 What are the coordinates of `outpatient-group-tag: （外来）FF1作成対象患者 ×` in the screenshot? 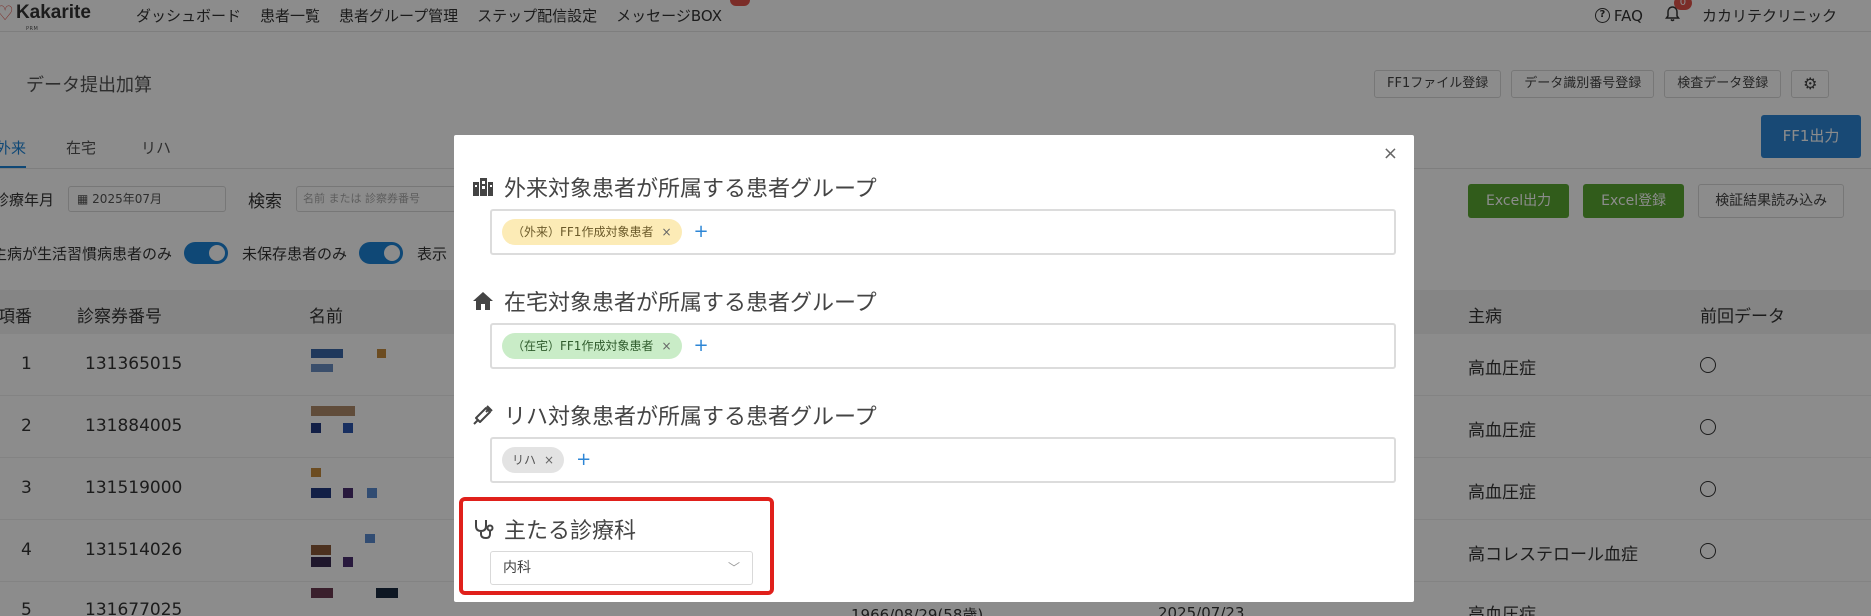 It's located at (592, 232).